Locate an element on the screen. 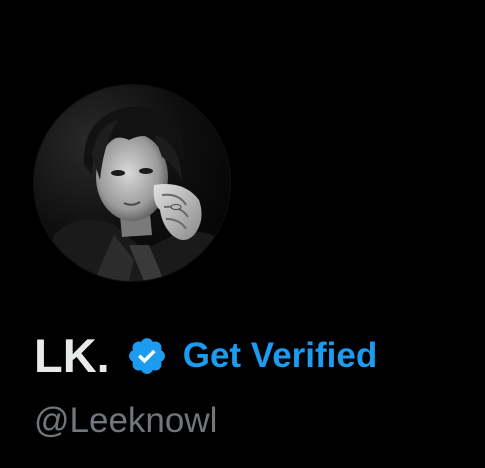  user-handle: @Leeknowl is located at coordinates (126, 420).